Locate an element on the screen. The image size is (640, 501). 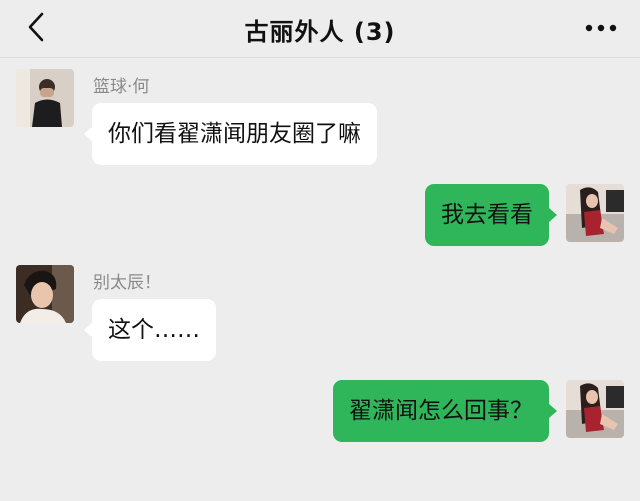
message-text: 翟潇闻怎么回事？ is located at coordinates (441, 411).